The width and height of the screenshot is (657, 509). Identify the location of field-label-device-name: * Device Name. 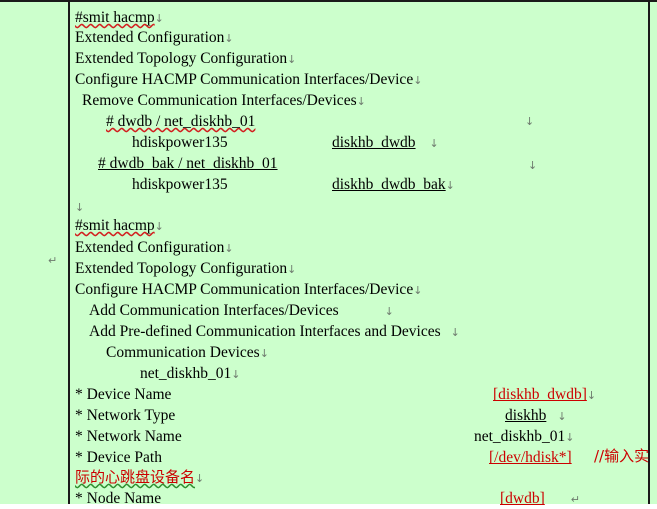
(123, 394).